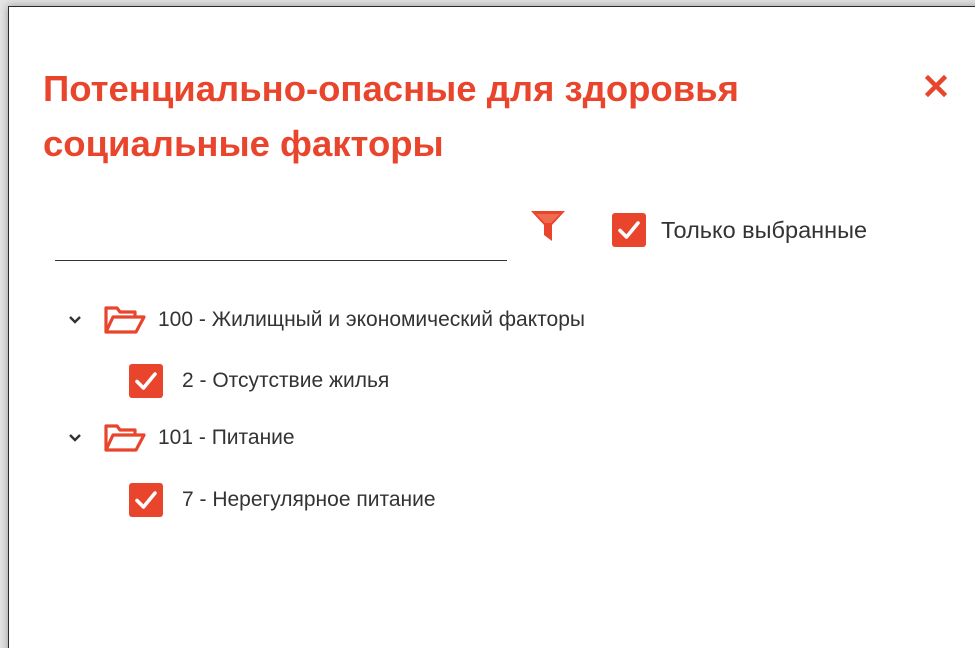  I want to click on only-selected-label: Только выбранные, so click(764, 229).